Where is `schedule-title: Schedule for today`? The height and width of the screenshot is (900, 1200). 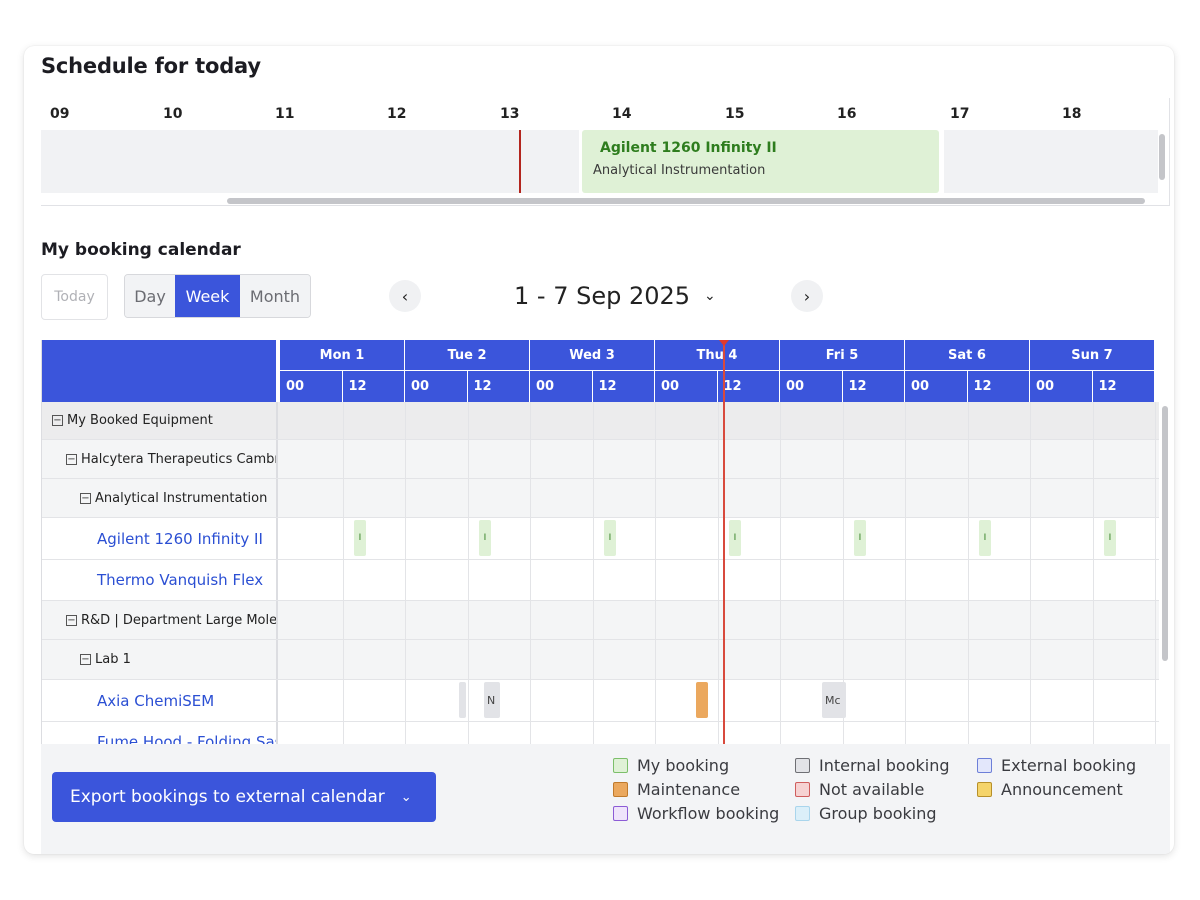 schedule-title: Schedule for today is located at coordinates (151, 66).